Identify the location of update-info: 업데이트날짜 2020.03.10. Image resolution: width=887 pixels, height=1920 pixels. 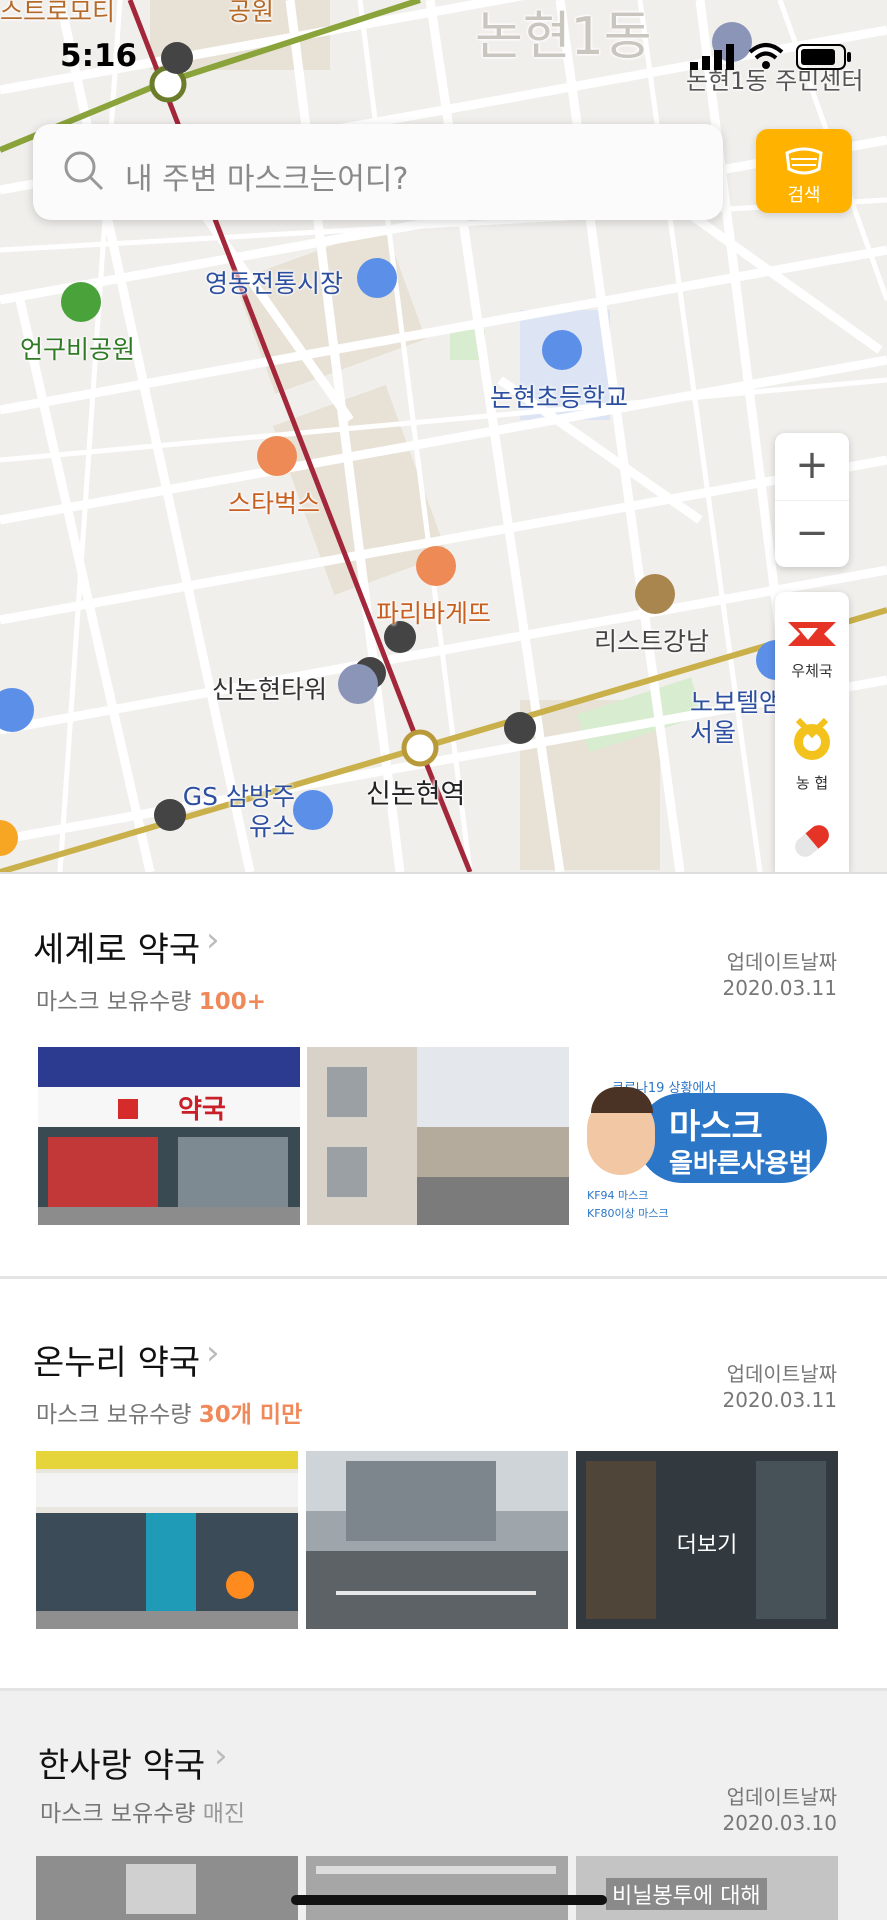
(779, 1810).